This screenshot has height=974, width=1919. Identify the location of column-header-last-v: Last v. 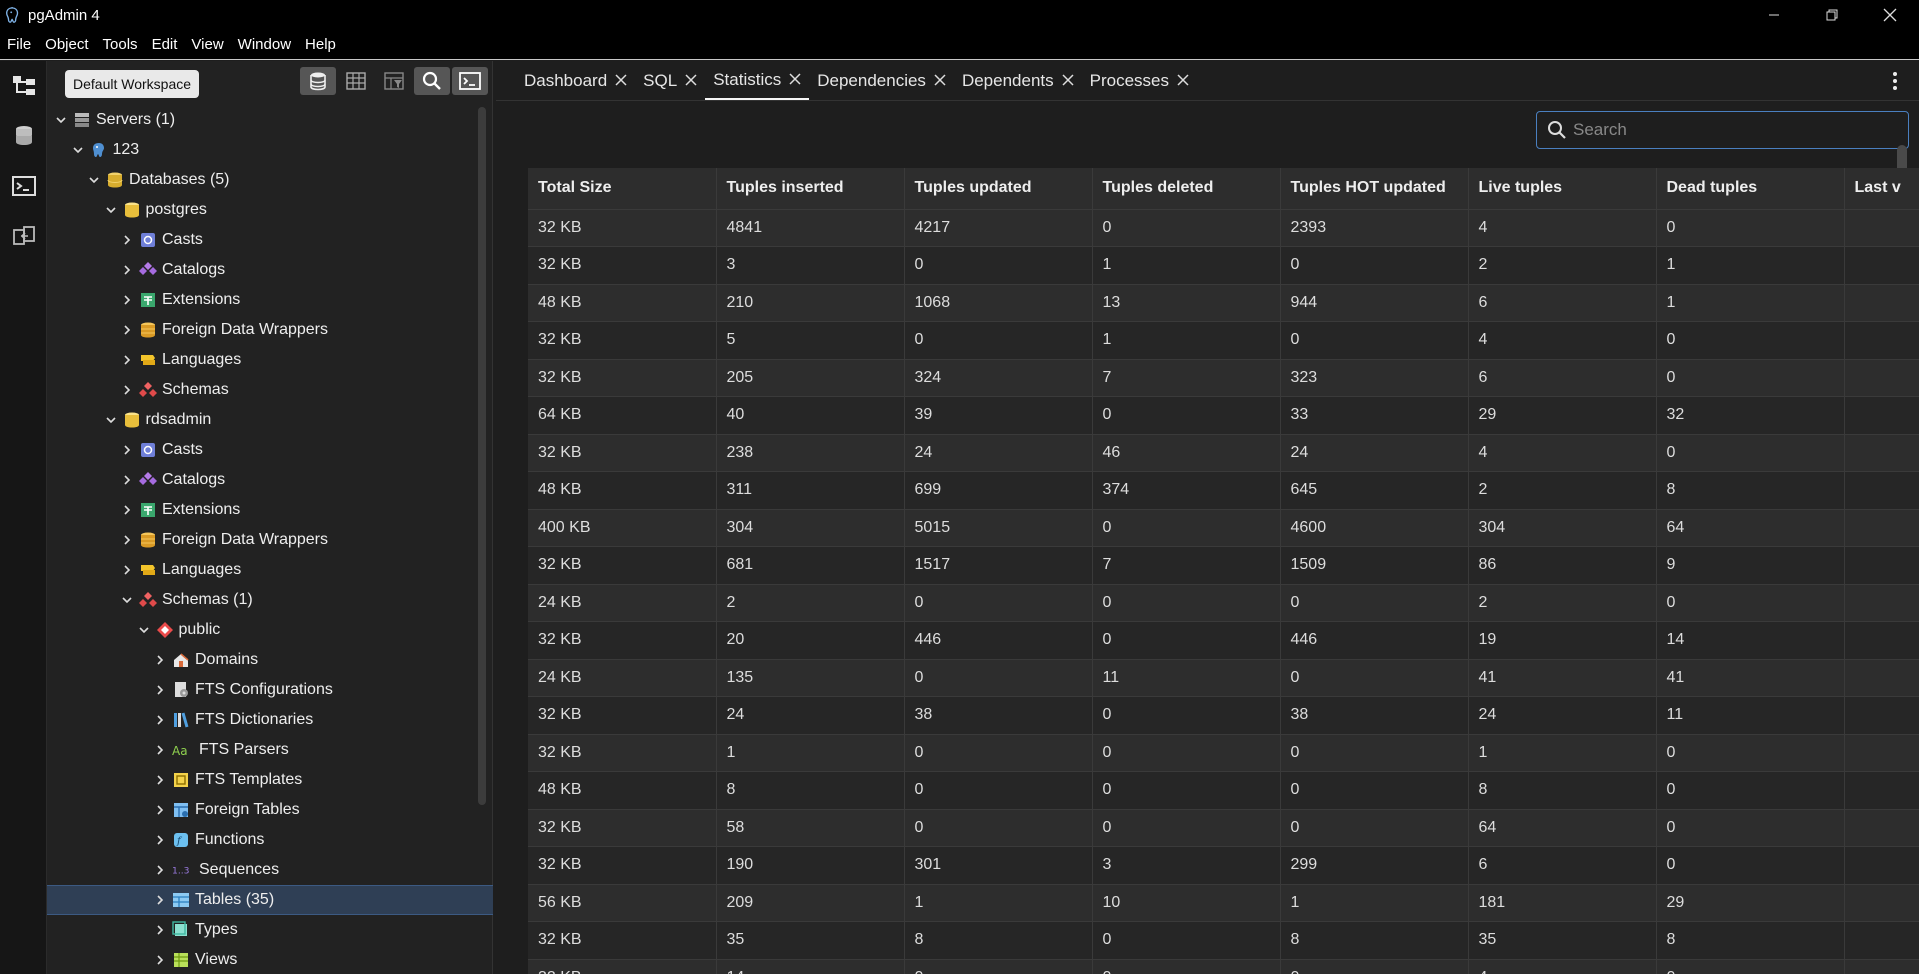
(1881, 188).